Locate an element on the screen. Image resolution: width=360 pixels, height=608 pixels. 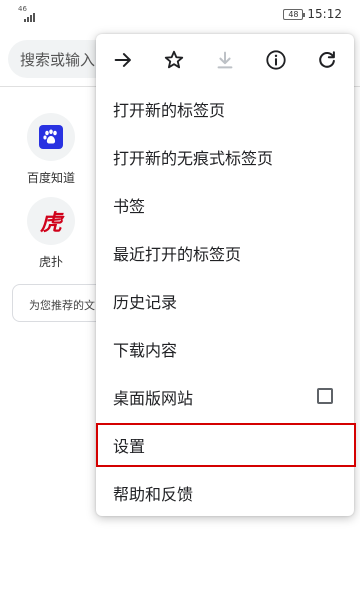
menu-item-recent-tabs: 最近打开的标签页 is located at coordinates (225, 252).